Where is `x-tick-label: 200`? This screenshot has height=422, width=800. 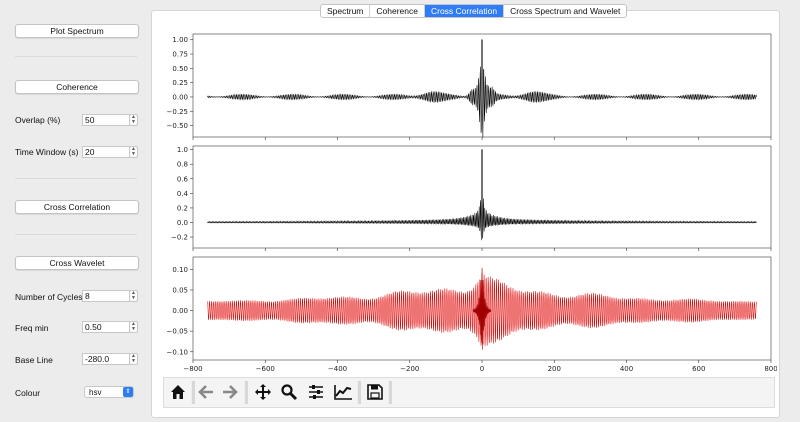
x-tick-label: 200 is located at coordinates (554, 369).